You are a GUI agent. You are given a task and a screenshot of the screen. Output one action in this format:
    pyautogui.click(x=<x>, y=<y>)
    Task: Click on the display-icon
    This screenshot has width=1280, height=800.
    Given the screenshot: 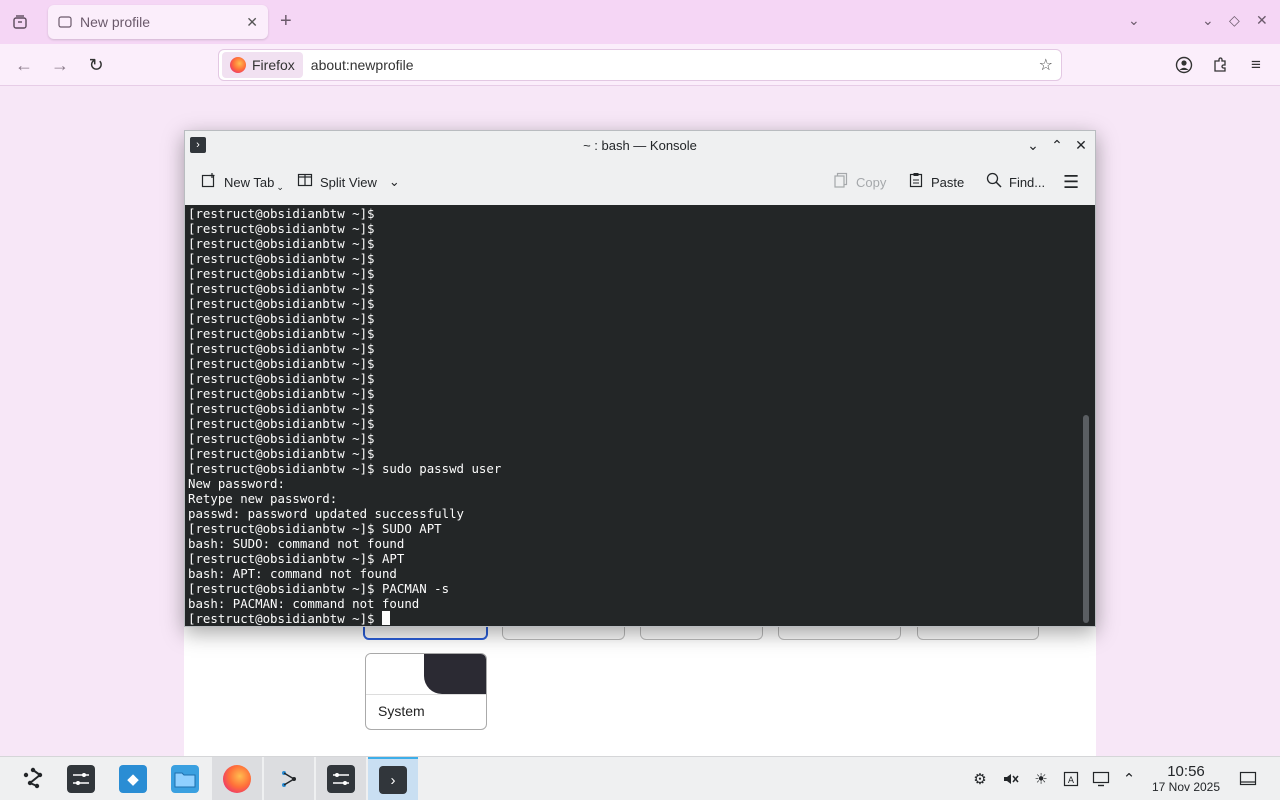 What is the action you would take?
    pyautogui.click(x=1101, y=779)
    